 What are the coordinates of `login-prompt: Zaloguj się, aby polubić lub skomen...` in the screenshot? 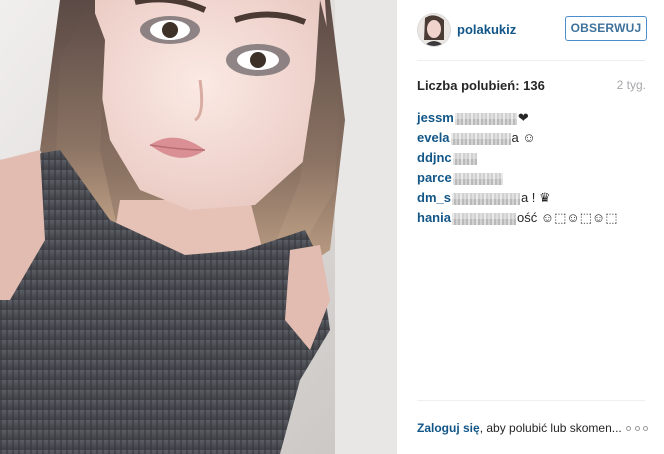 It's located at (519, 428).